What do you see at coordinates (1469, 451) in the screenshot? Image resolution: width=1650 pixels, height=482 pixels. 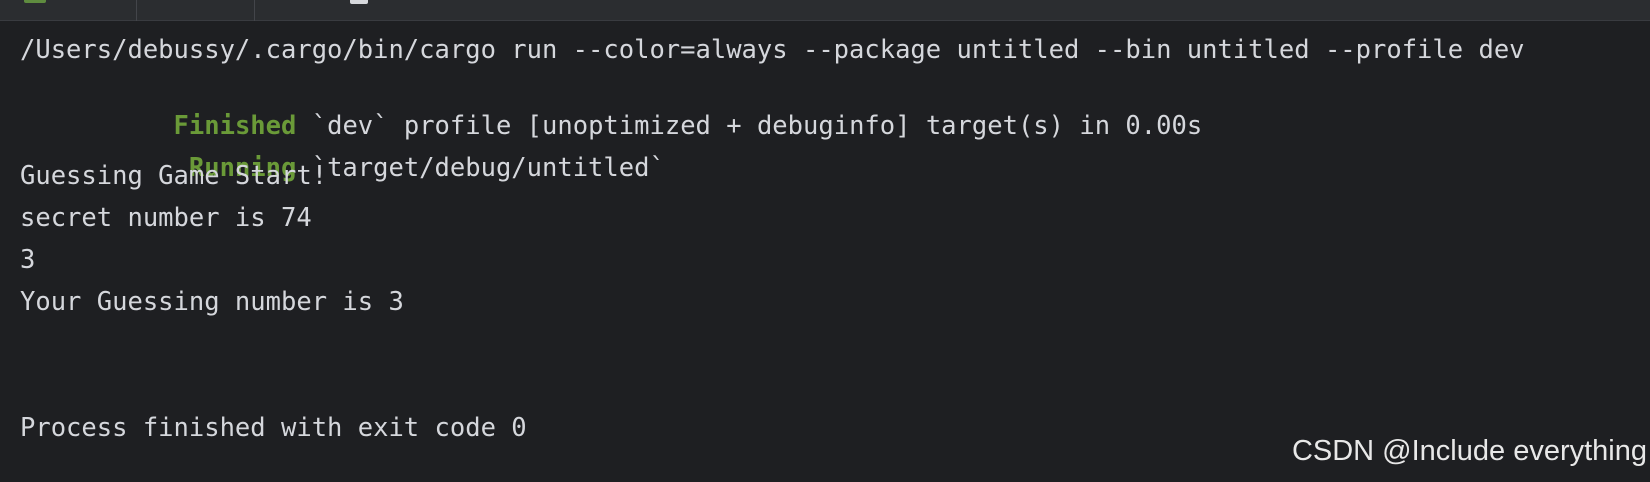 I see `csdn-watermark: CSDN @Include everything` at bounding box center [1469, 451].